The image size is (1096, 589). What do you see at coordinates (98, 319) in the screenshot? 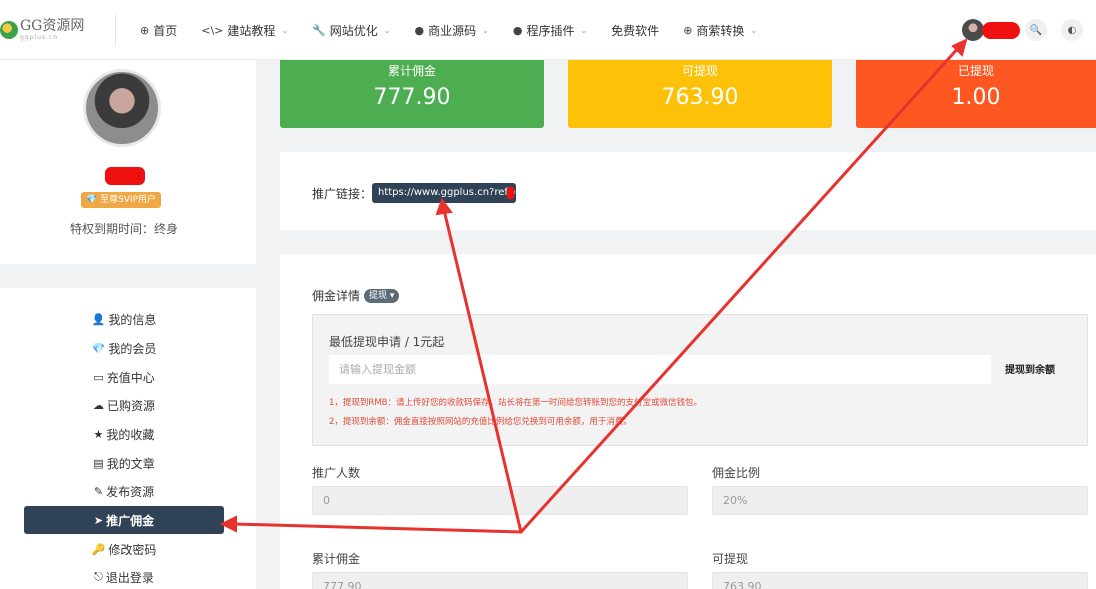
I see `user-icon: 👤` at bounding box center [98, 319].